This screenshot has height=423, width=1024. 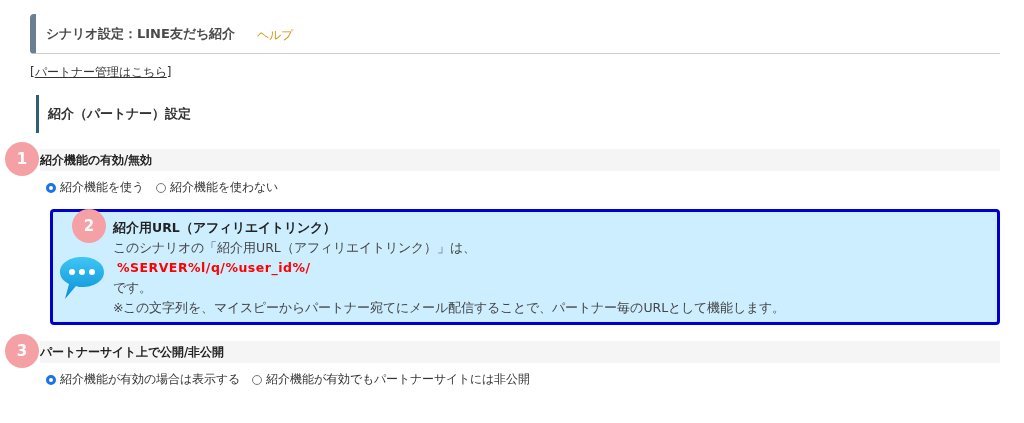 What do you see at coordinates (295, 248) in the screenshot?
I see `info-text: このシナリオの「紹介用URL（アフィリエイトリンク）」は、` at bounding box center [295, 248].